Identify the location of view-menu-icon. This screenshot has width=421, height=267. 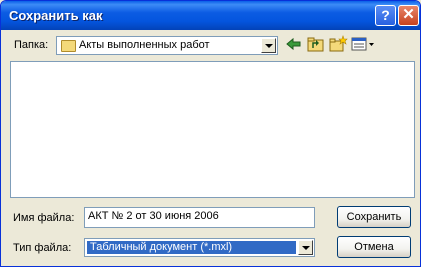
(362, 44).